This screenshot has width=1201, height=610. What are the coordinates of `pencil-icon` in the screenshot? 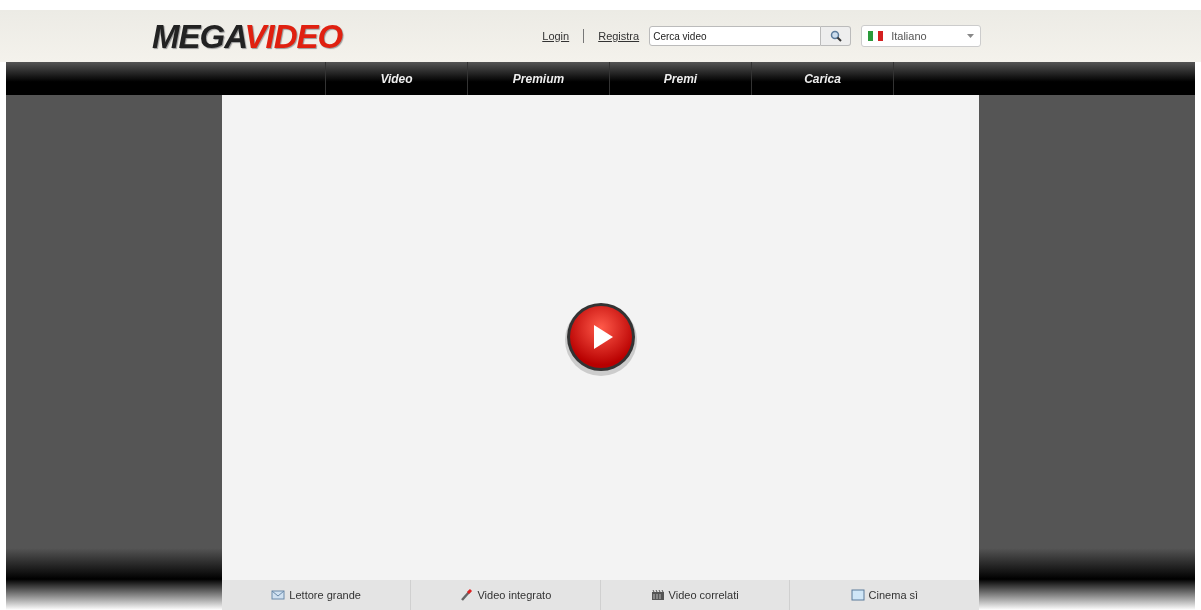 It's located at (466, 595).